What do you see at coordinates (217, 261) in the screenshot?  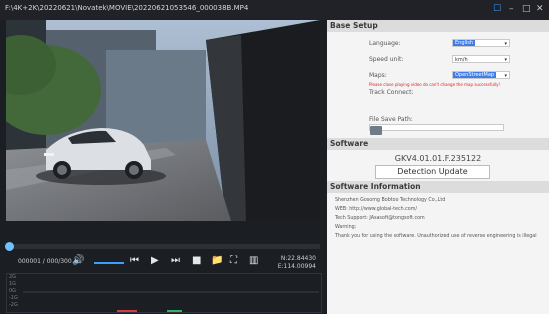 I see `folder-icon: 📁` at bounding box center [217, 261].